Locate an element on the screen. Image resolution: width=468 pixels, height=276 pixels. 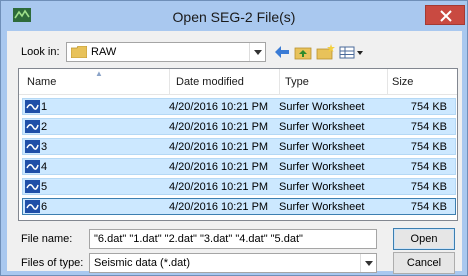
window-title: Open SEG-2 File(s) is located at coordinates (234, 17).